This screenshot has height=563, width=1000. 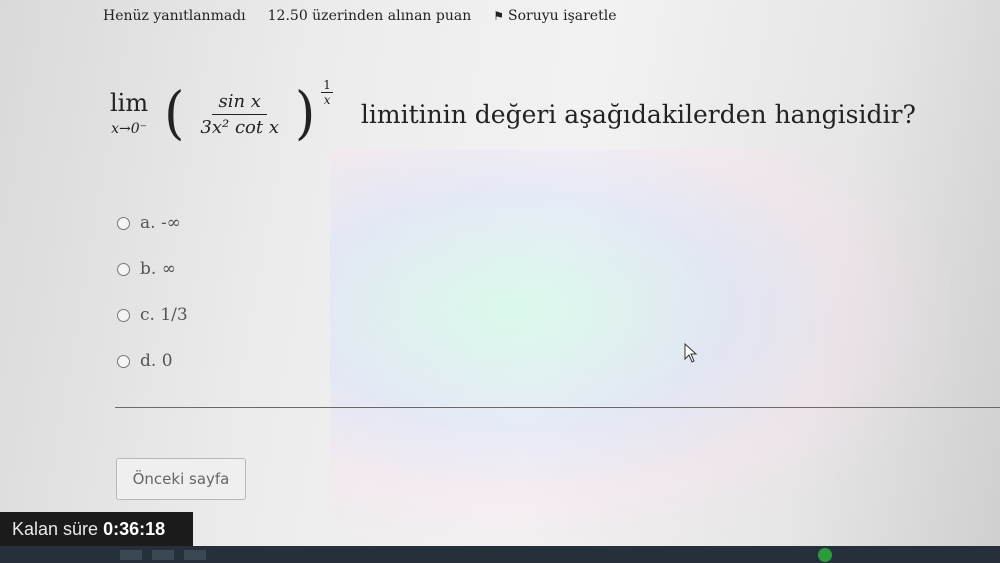 I want to click on option-label: a. -∞, so click(x=160, y=223).